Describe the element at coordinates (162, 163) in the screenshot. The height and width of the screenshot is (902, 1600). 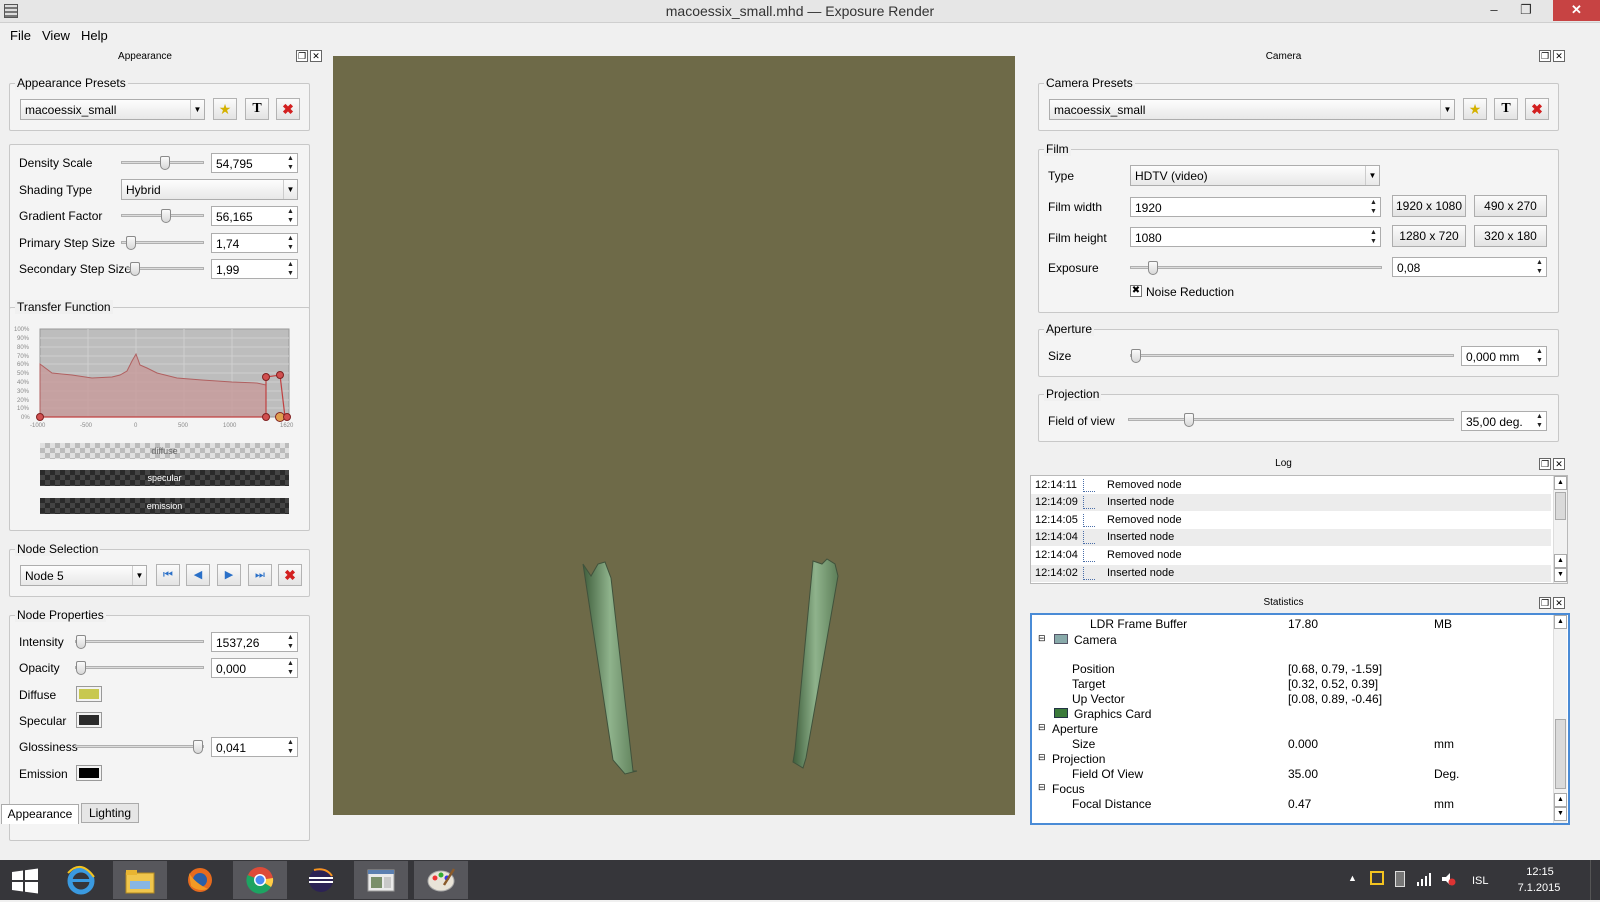
I see `density-scale-slider` at that location.